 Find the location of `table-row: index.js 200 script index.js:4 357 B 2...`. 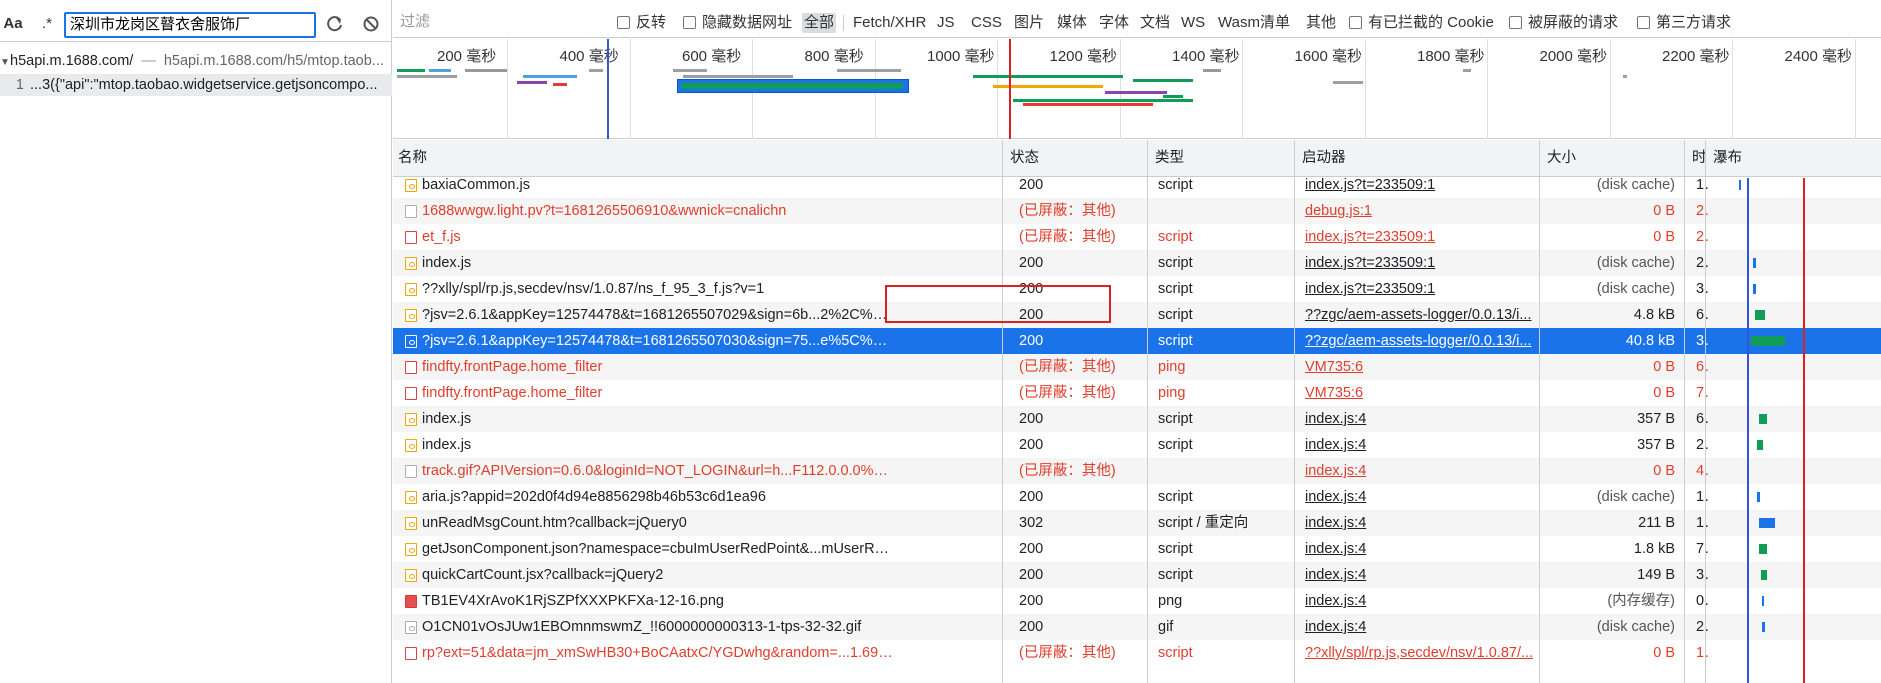

table-row: index.js 200 script index.js:4 357 B 2... is located at coordinates (1137, 445).